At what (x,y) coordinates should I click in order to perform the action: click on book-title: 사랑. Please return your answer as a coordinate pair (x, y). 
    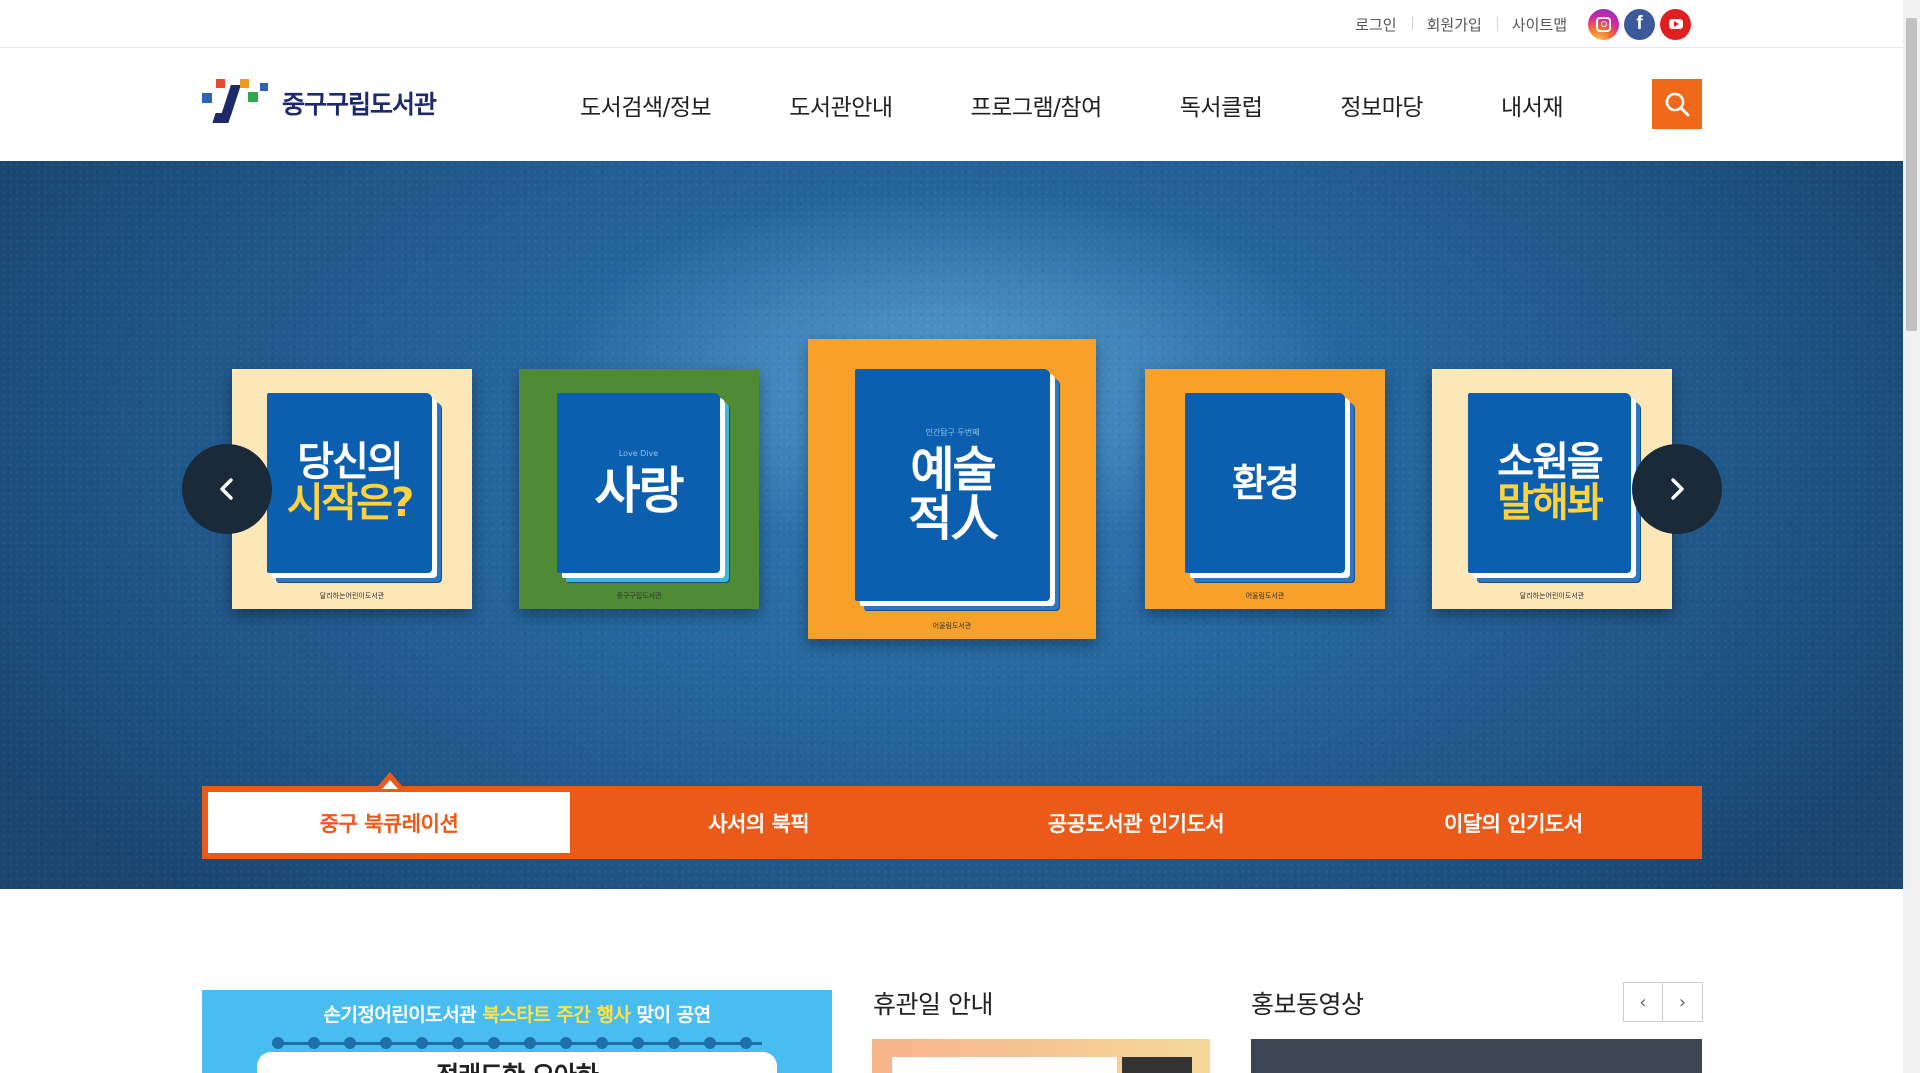
    Looking at the image, I should click on (639, 491).